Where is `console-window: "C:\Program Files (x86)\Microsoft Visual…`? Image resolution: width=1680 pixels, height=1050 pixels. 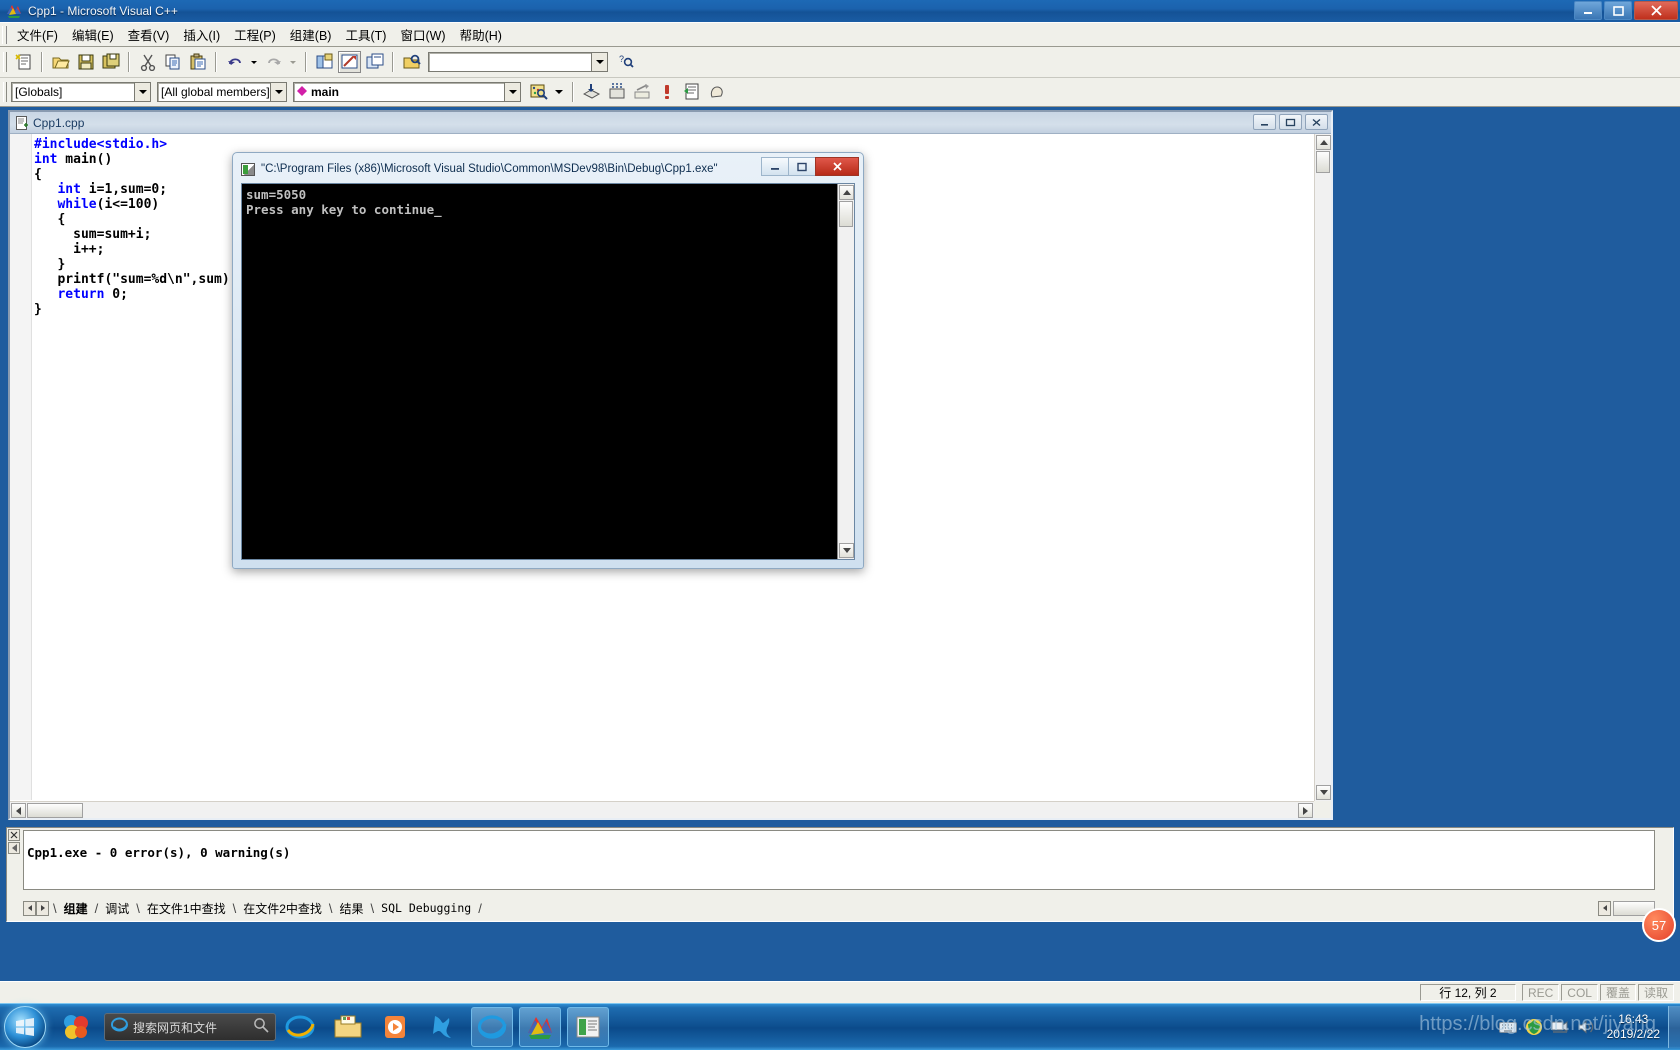 console-window: "C:\Program Files (x86)\Microsoft Visual… is located at coordinates (548, 360).